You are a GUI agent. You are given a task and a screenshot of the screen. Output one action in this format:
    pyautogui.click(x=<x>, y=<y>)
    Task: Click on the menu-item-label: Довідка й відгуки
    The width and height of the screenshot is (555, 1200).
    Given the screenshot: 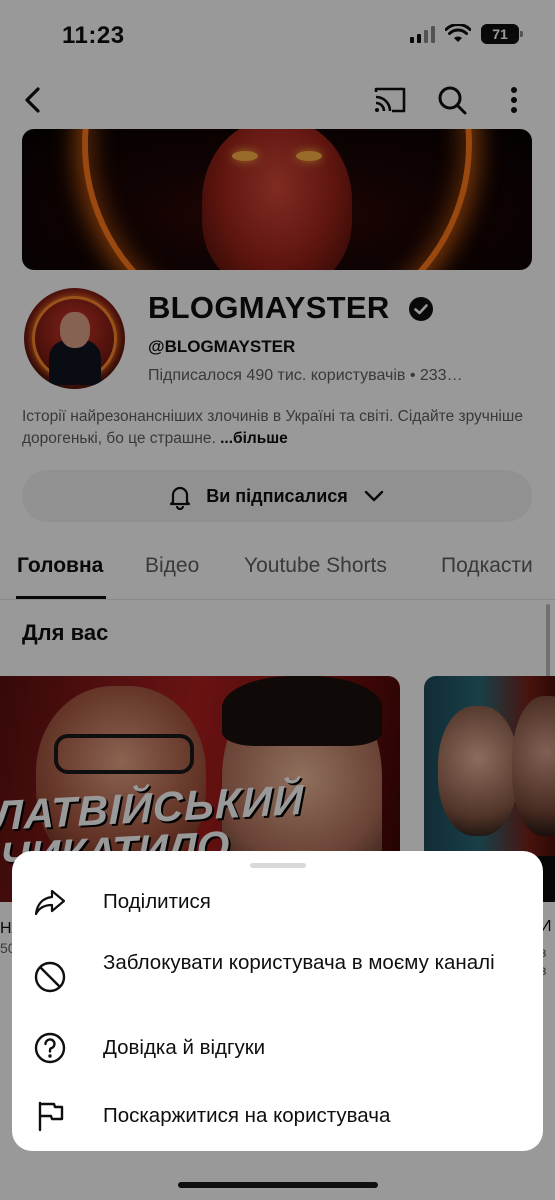 What is the action you would take?
    pyautogui.click(x=184, y=1047)
    